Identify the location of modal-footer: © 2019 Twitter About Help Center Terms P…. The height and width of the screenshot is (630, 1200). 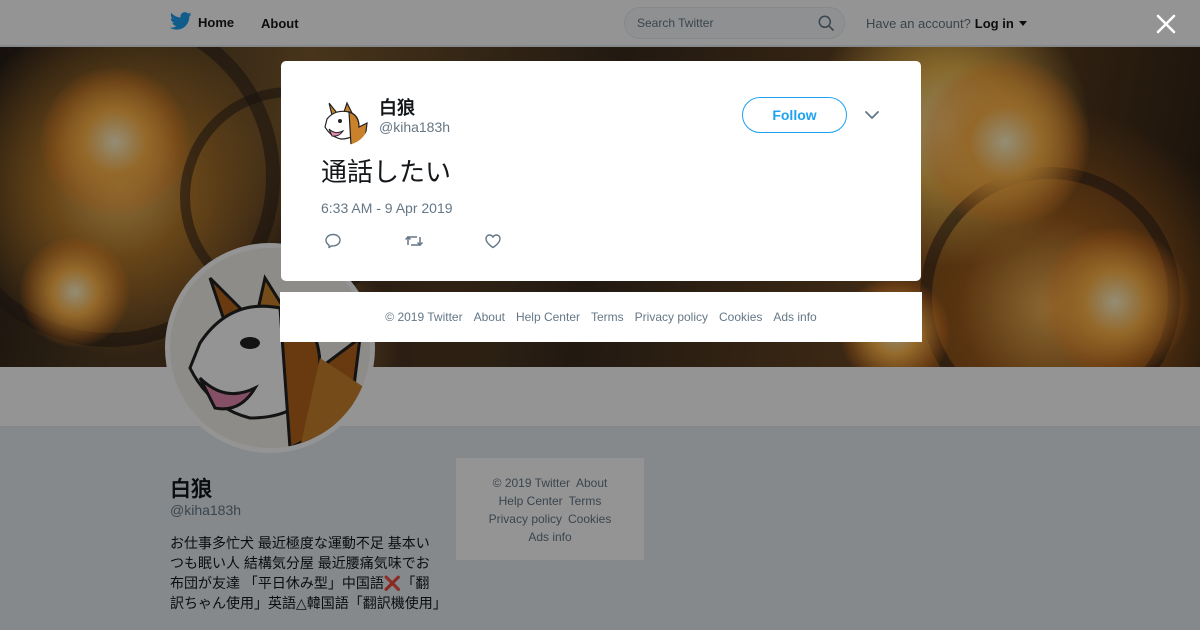
(601, 317).